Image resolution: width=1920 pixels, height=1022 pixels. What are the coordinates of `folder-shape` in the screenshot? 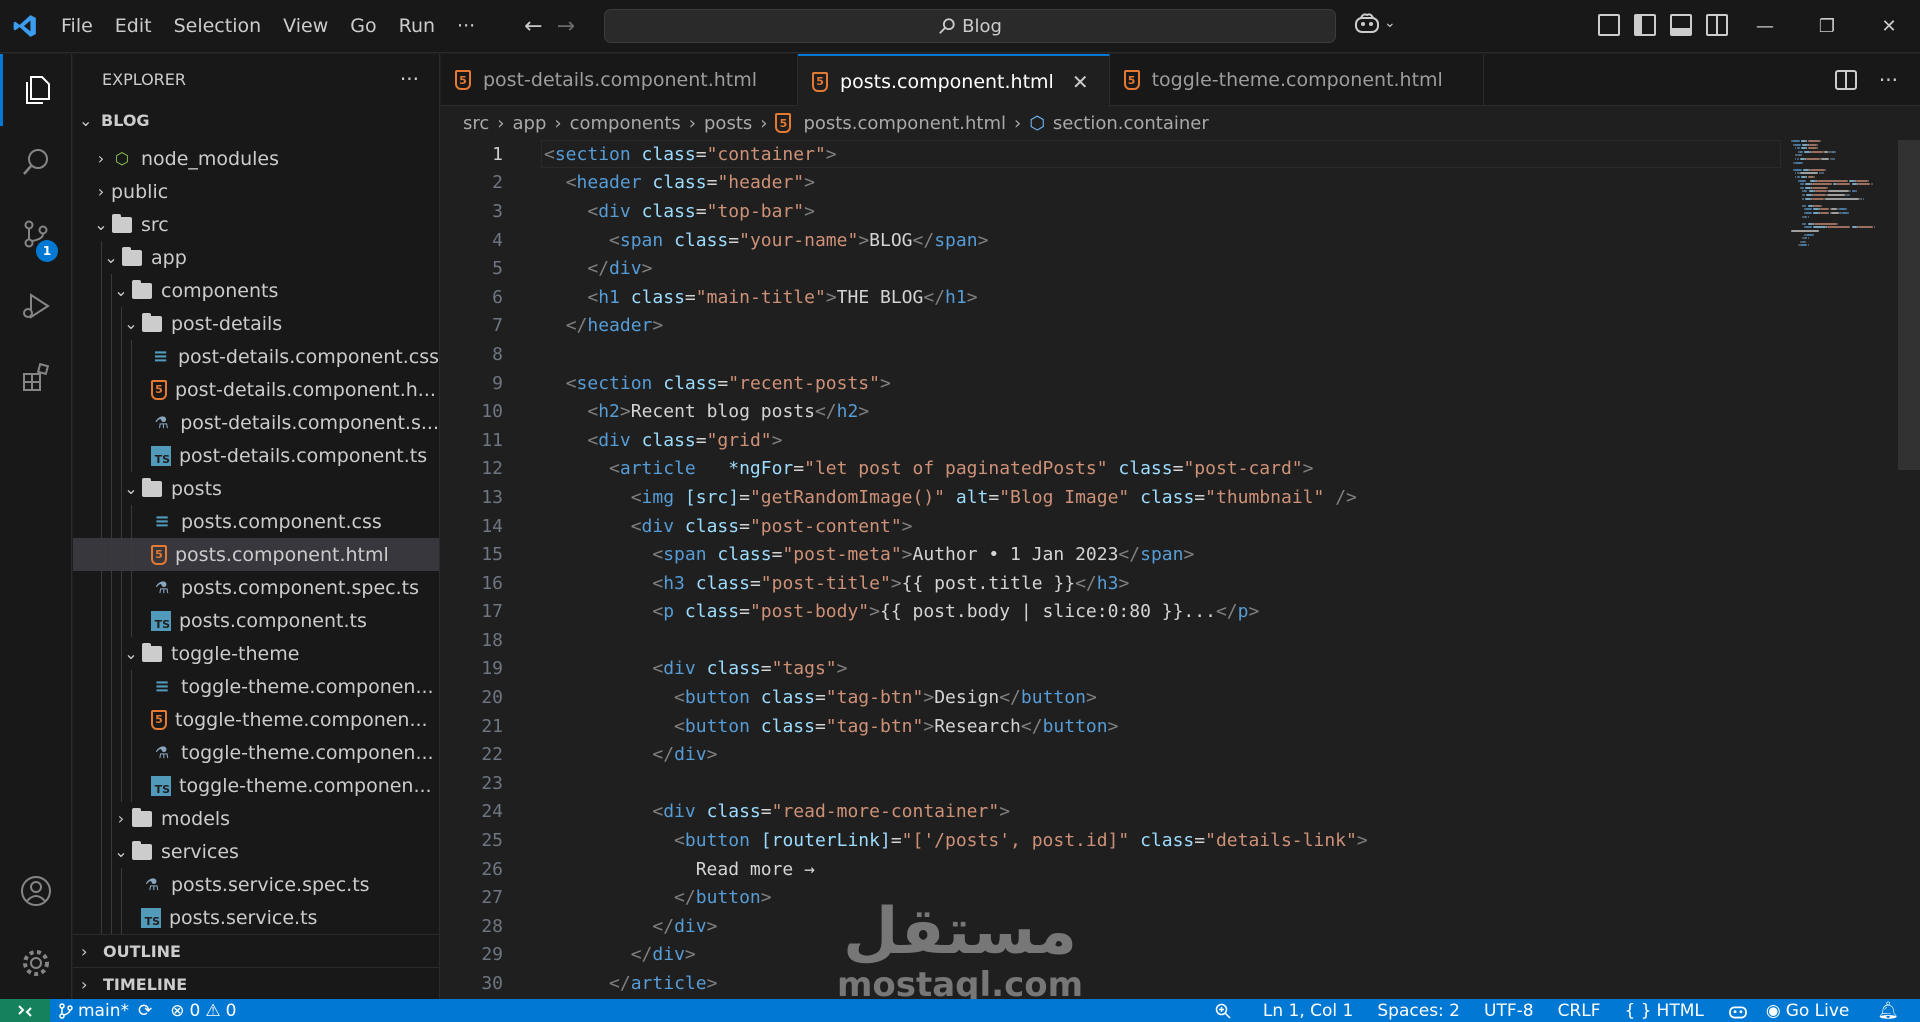 It's located at (132, 256).